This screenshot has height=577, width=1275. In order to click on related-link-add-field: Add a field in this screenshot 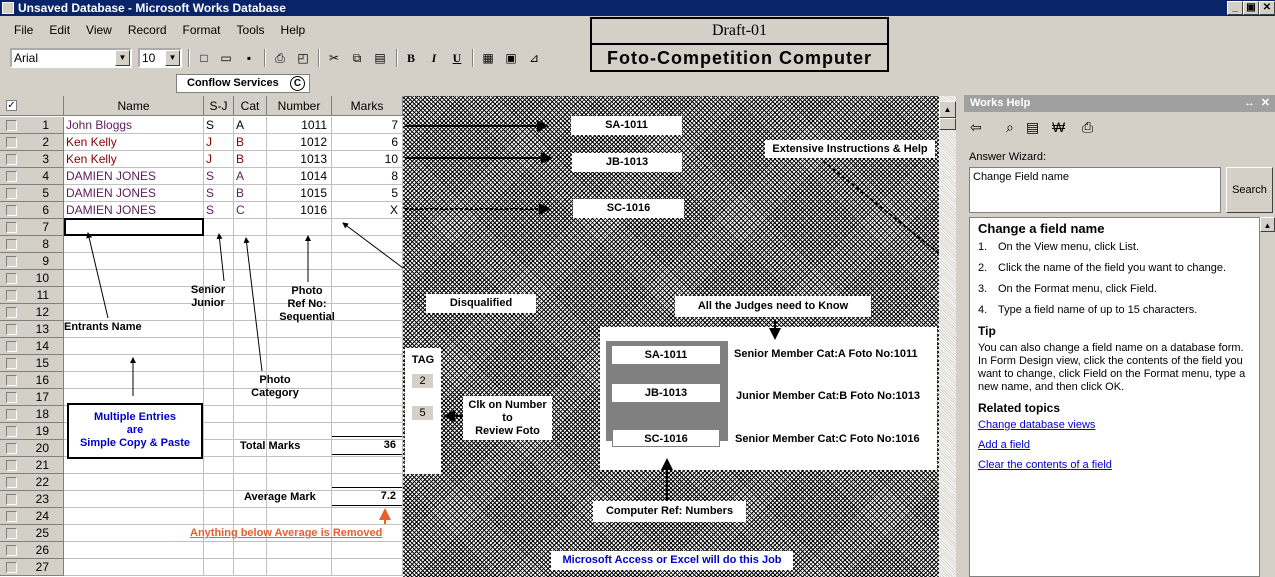, I will do `click(1114, 445)`.